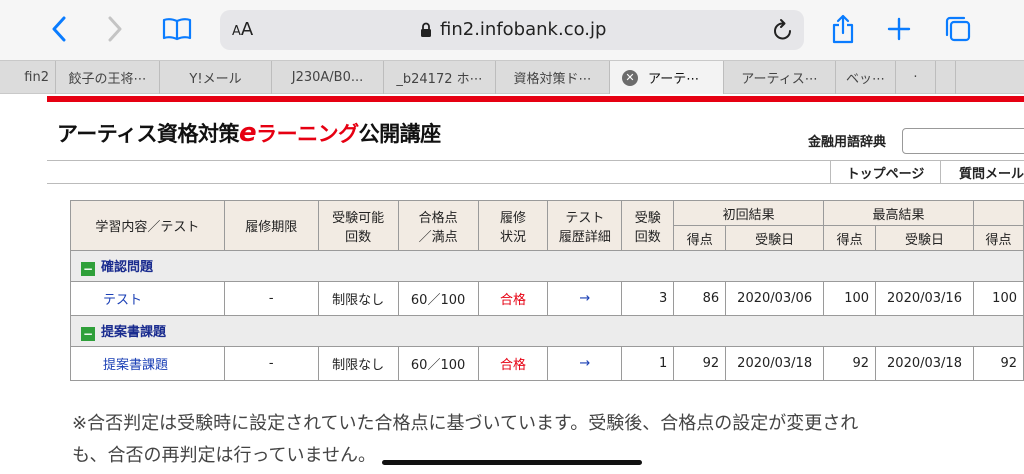 The width and height of the screenshot is (1024, 474). Describe the element at coordinates (982, 172) in the screenshot. I see `faq-mail-link: 質問メール` at that location.